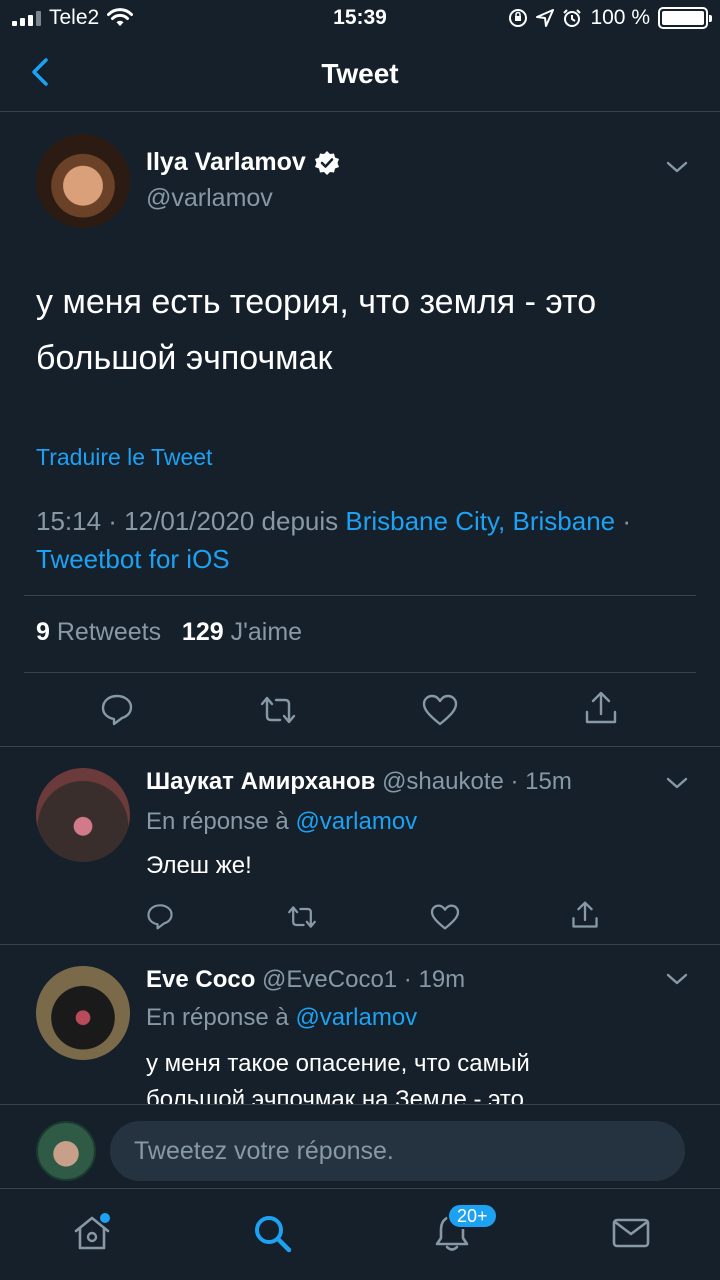 The height and width of the screenshot is (1280, 720). I want to click on client-link: Tweetbot for iOS, so click(133, 559).